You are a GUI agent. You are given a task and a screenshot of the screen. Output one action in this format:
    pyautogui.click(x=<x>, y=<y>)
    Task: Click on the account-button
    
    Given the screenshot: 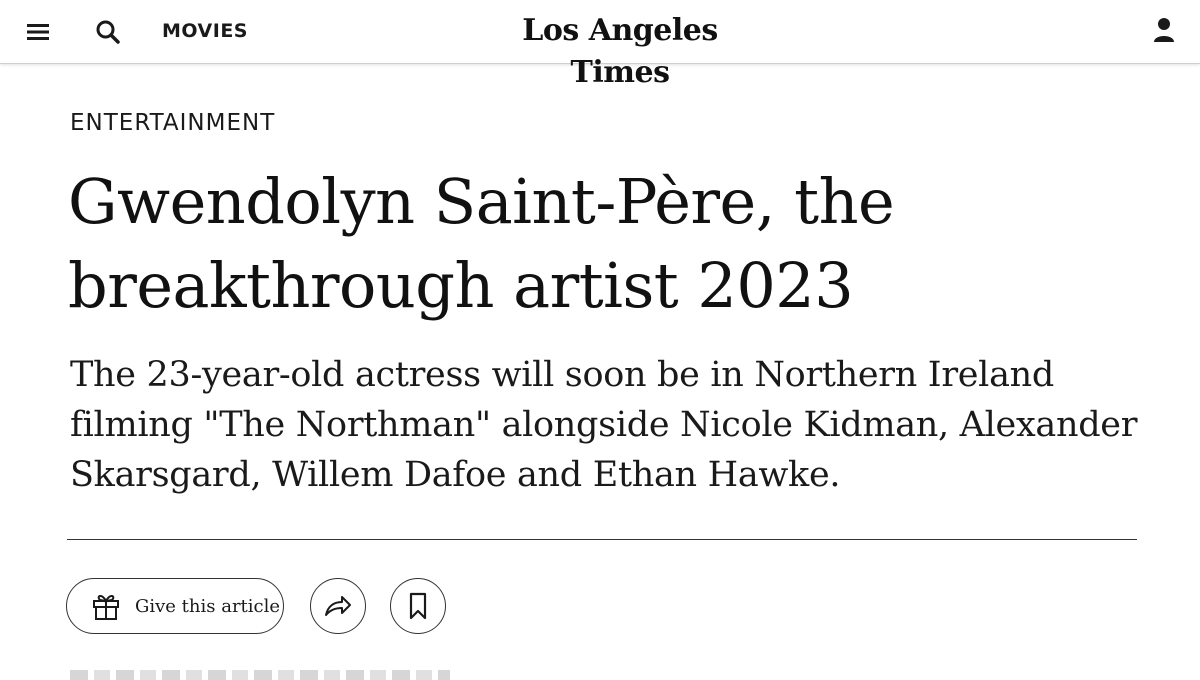 What is the action you would take?
    pyautogui.click(x=1164, y=30)
    